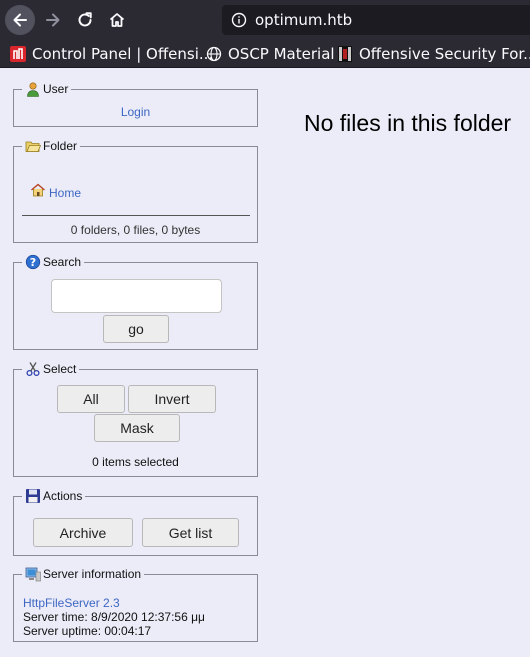  What do you see at coordinates (53, 496) in the screenshot?
I see `actions-legend: Actions` at bounding box center [53, 496].